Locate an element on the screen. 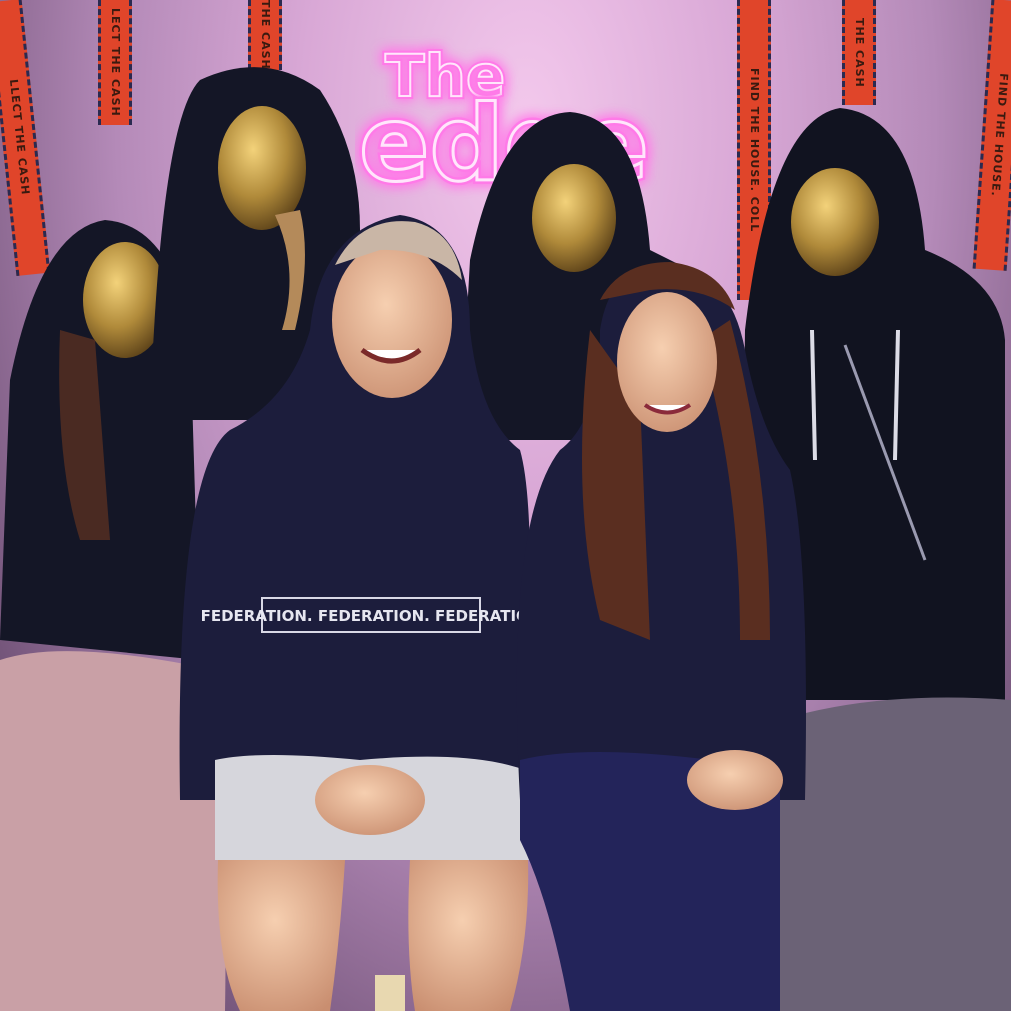 The height and width of the screenshot is (1011, 1011). hoodie-print: FEDERATION. FEDERATION. FEDERATION is located at coordinates (371, 616).